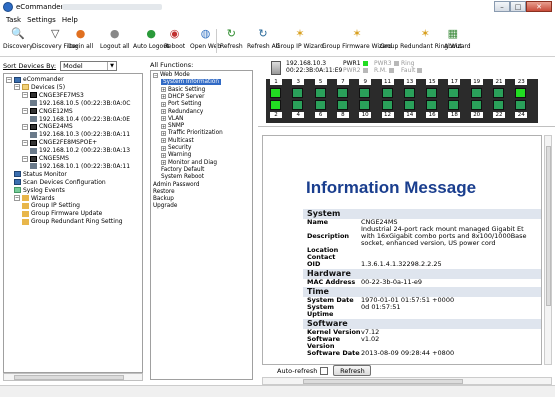 The height and width of the screenshot is (397, 555). What do you see at coordinates (60, 182) in the screenshot?
I see `tree-item: Scan Devices Configuration` at bounding box center [60, 182].